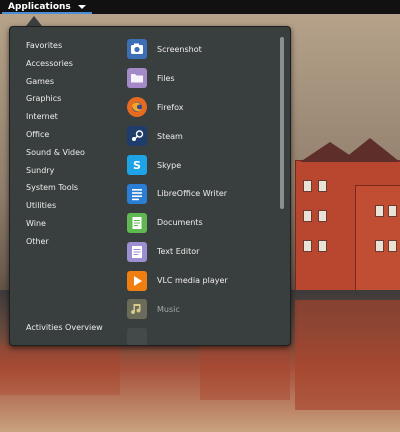  I want to click on app-item-files: Files, so click(199, 78).